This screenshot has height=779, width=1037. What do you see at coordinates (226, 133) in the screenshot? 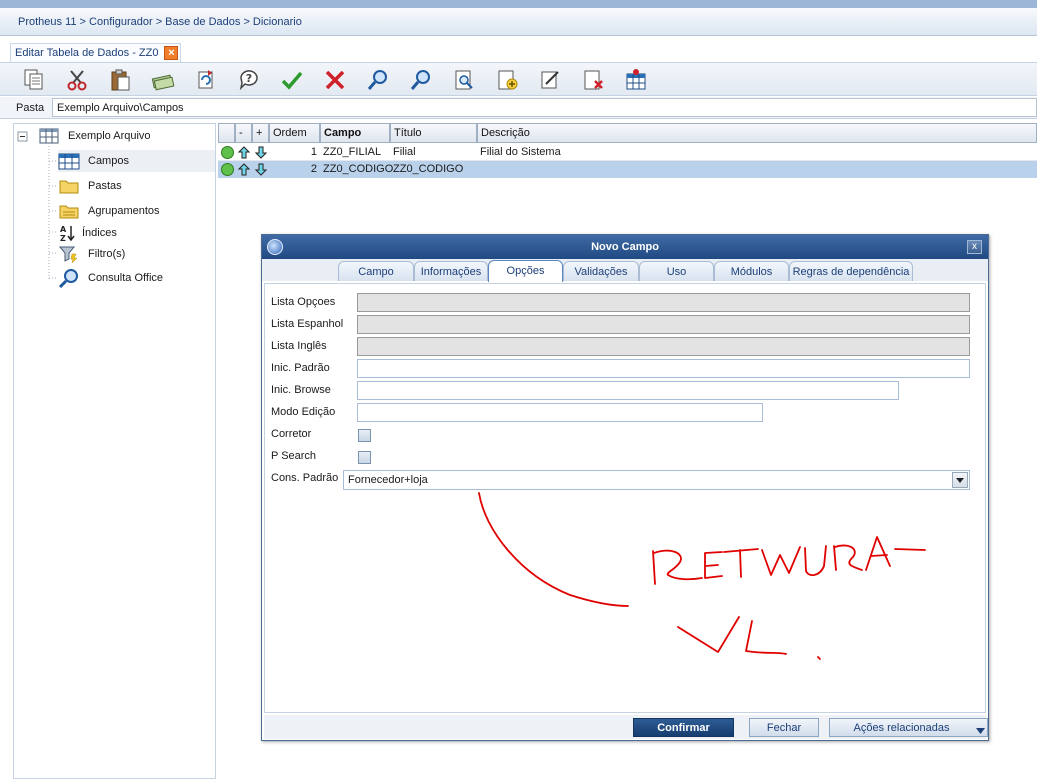
I see `column-header-status` at bounding box center [226, 133].